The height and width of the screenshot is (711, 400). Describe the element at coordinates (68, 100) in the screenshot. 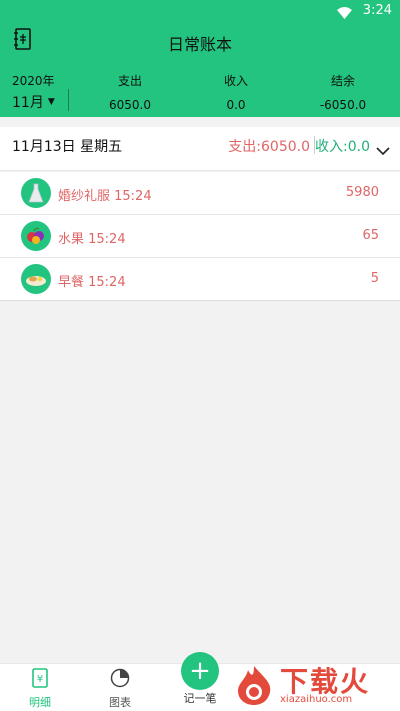

I see `summary-divider` at that location.